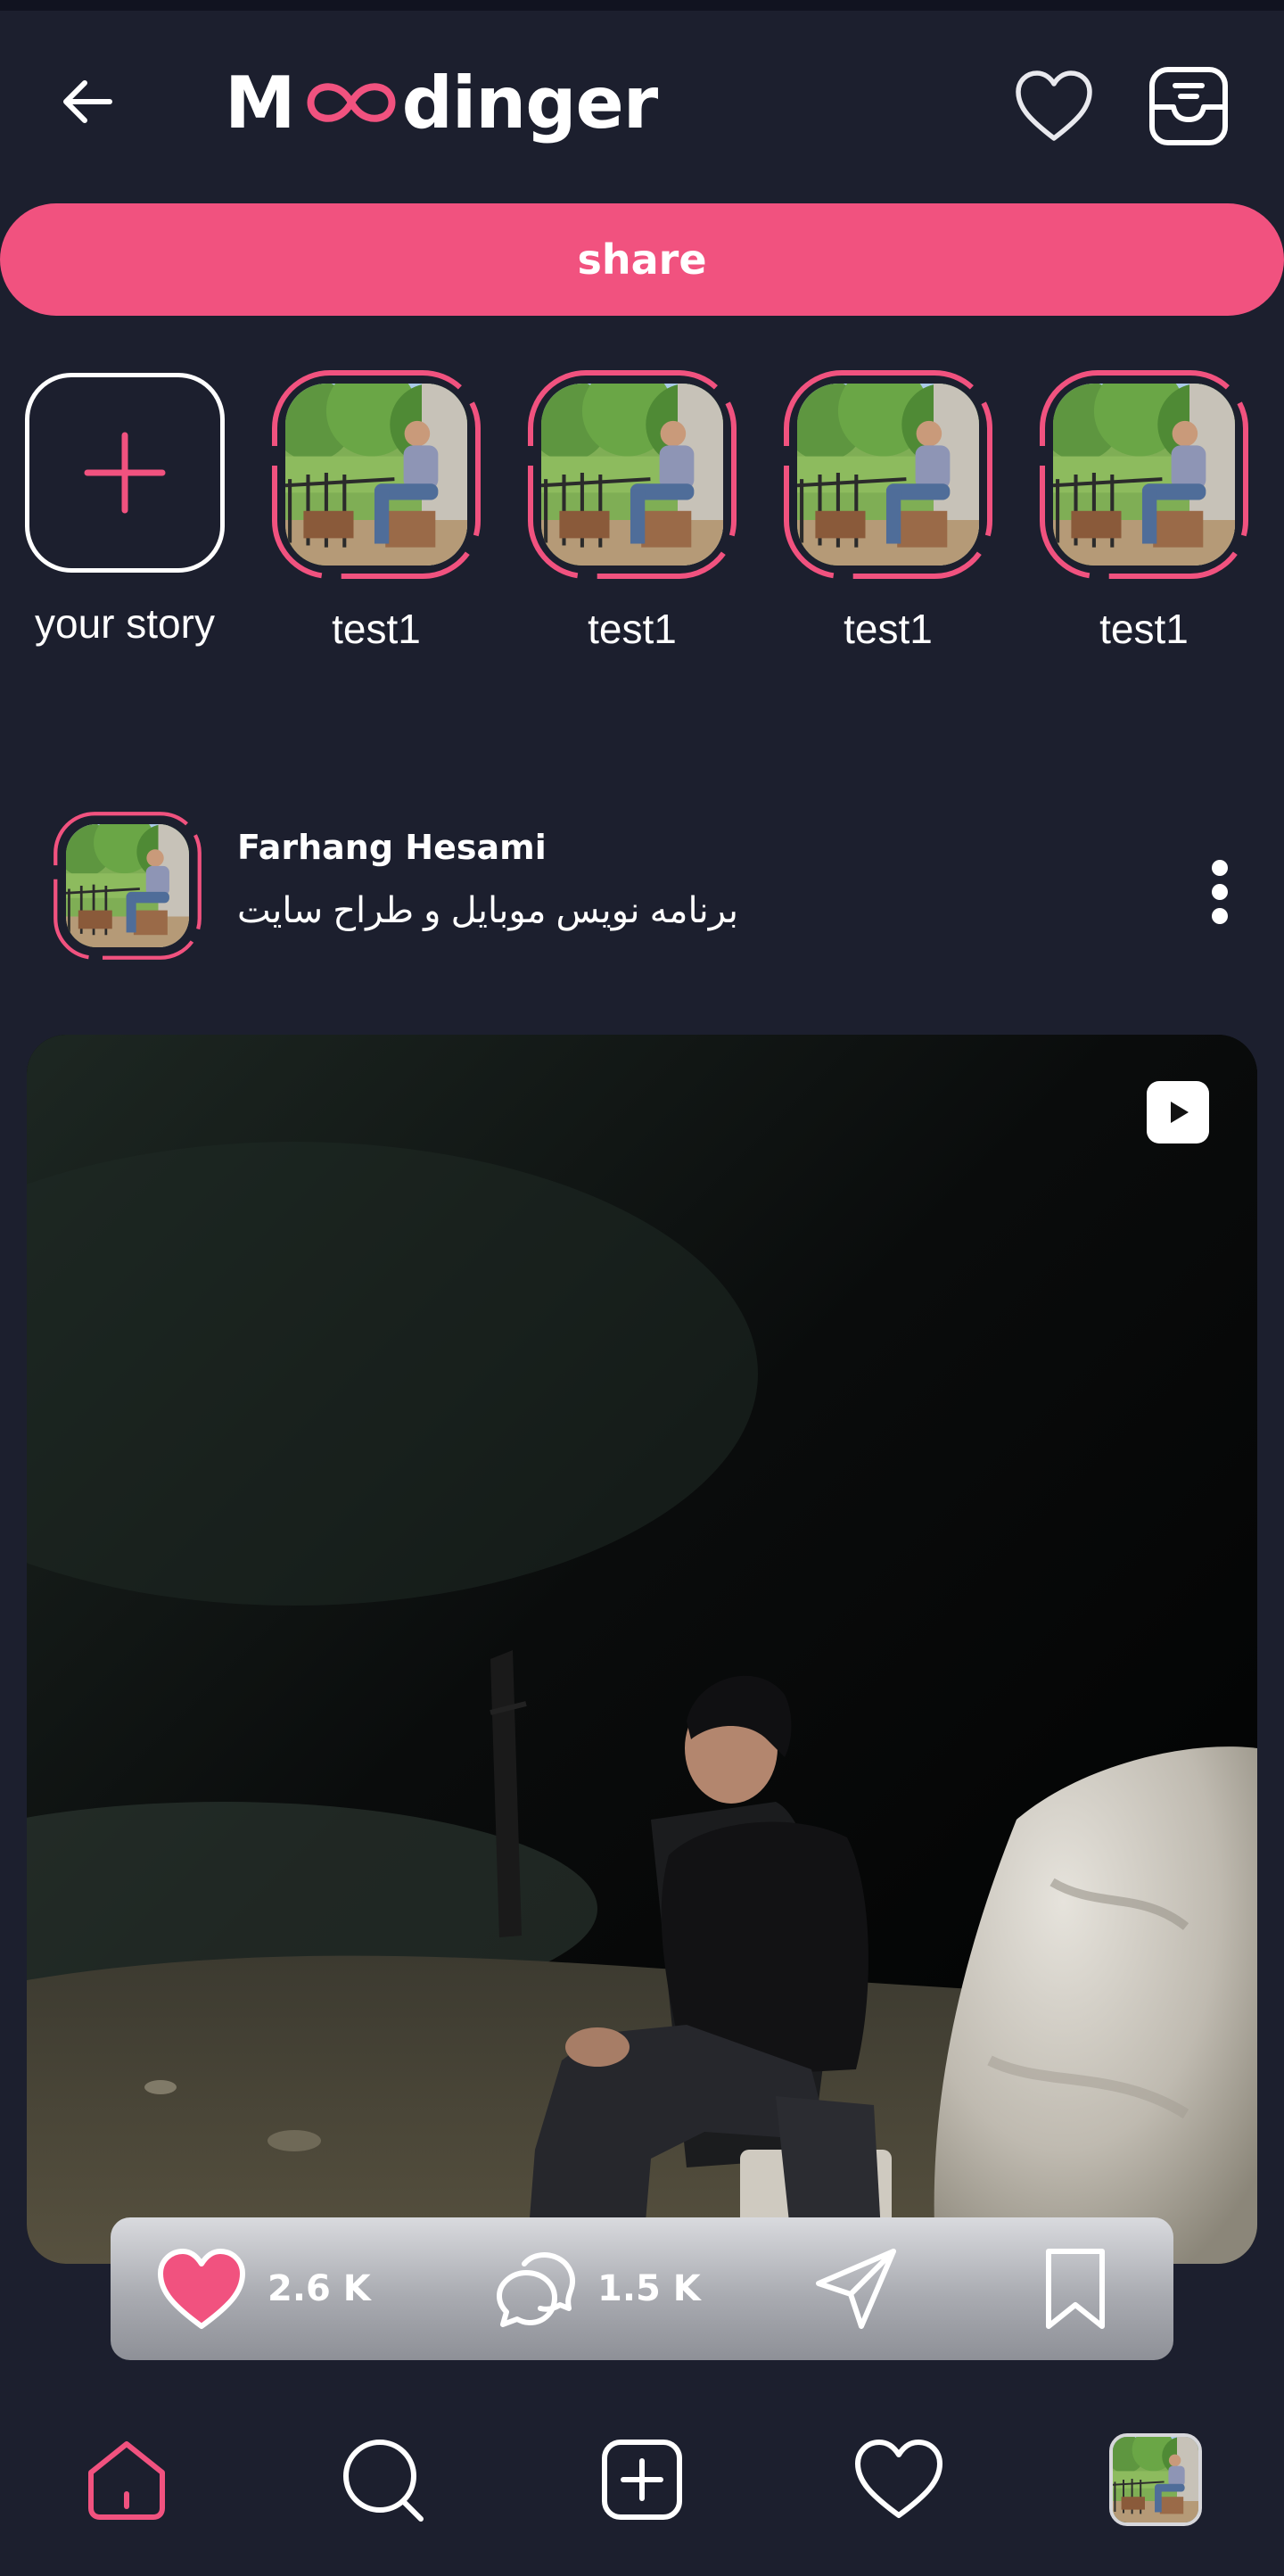 The width and height of the screenshot is (1284, 2576). I want to click on bottom-navigation, so click(642, 2483).